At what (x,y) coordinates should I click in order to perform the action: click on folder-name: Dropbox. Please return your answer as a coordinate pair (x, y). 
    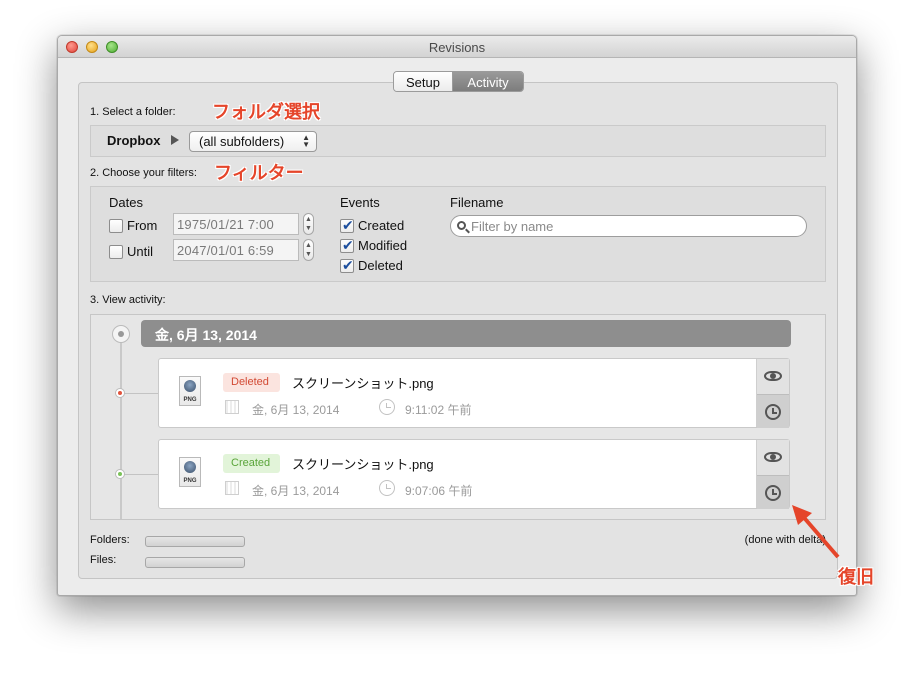
    Looking at the image, I should click on (134, 140).